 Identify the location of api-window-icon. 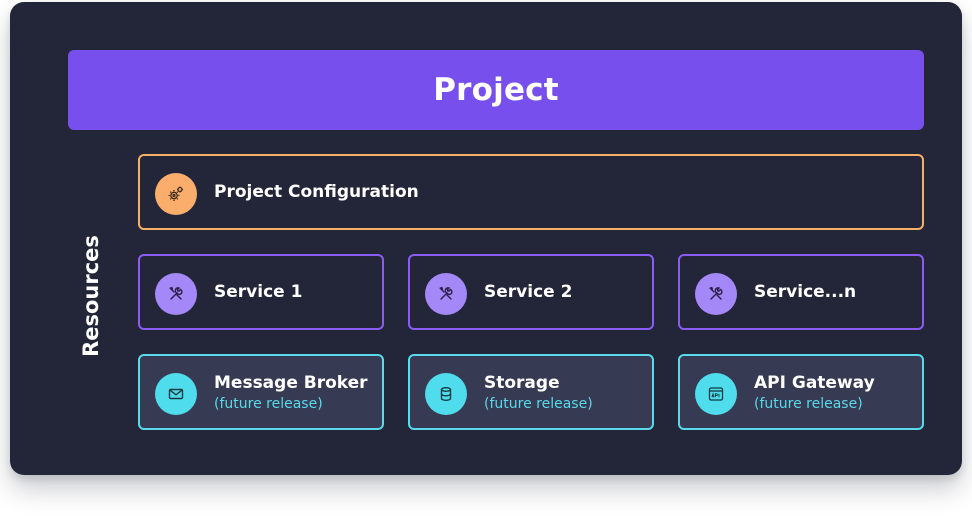
(716, 394).